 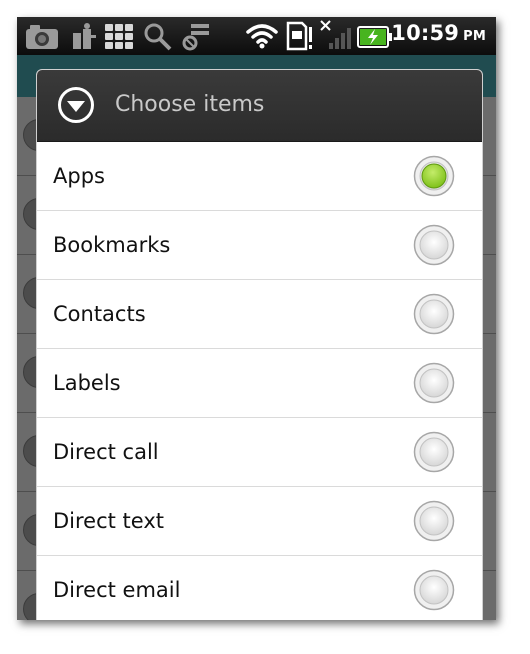 What do you see at coordinates (434, 176) in the screenshot?
I see `radio-button-selected` at bounding box center [434, 176].